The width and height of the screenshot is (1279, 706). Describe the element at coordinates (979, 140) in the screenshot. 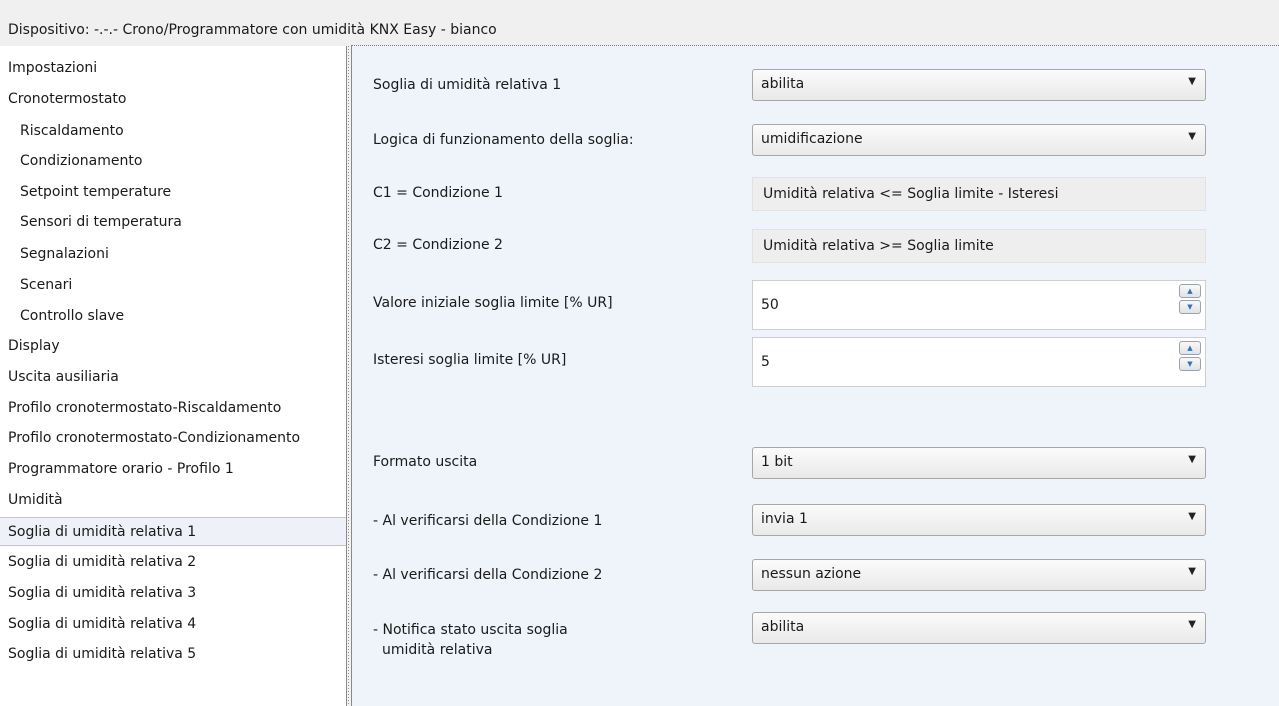

I see `logica-dropdown: umidificazione ▼` at that location.